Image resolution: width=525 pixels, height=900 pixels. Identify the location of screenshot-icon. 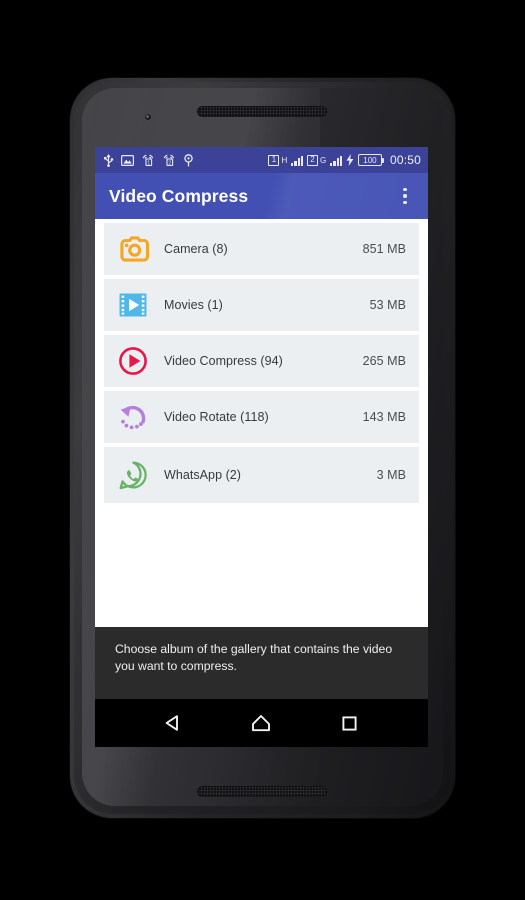
(127, 160).